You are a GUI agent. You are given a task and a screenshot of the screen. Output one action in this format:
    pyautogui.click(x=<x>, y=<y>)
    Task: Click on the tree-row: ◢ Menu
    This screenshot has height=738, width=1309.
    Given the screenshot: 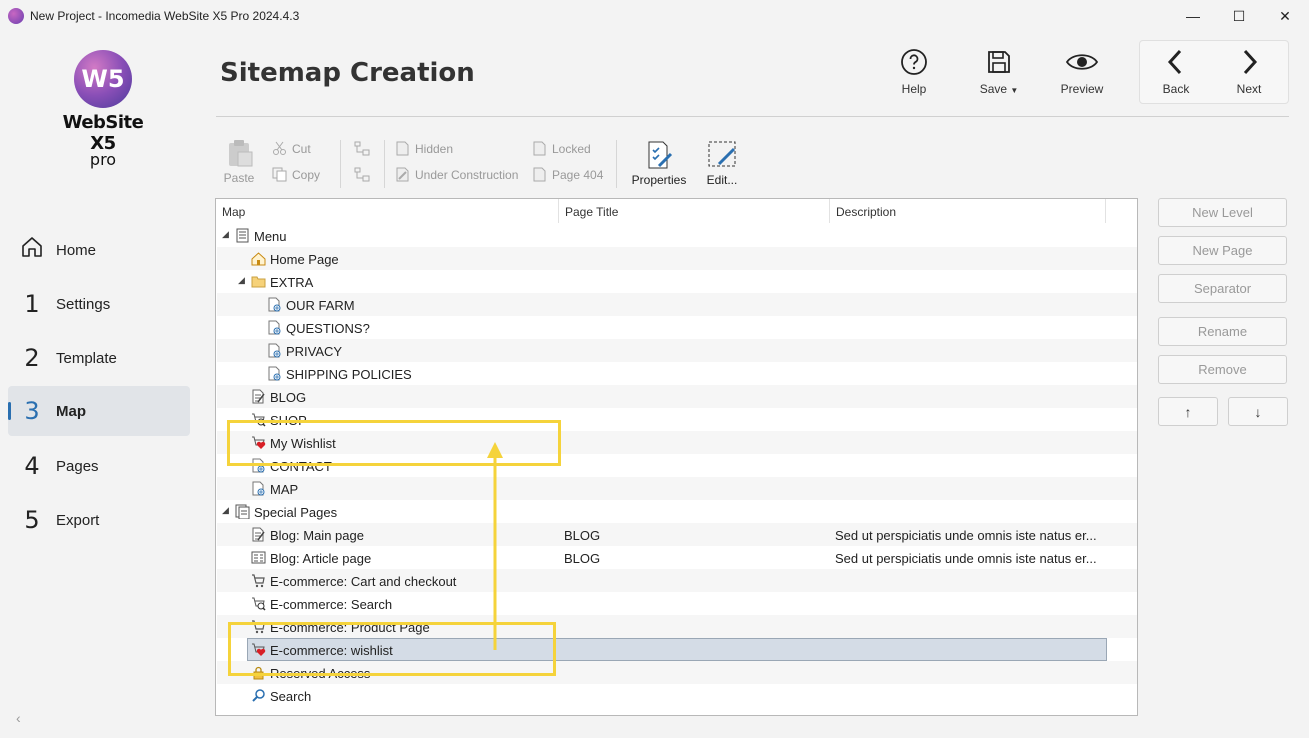 What is the action you would take?
    pyautogui.click(x=677, y=235)
    